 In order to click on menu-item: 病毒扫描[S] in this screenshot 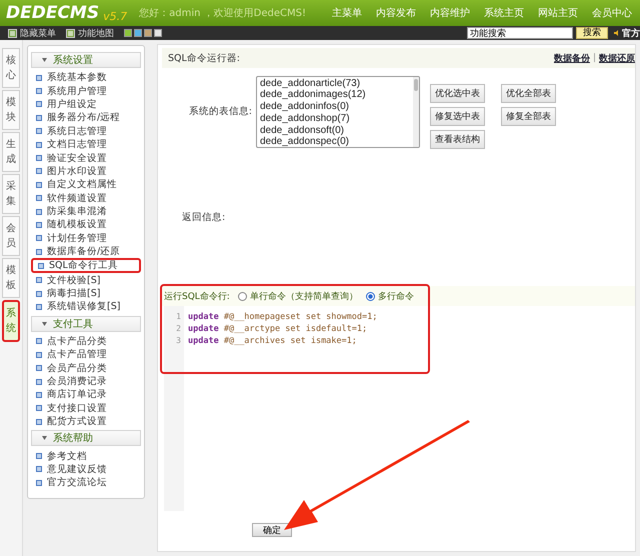, I will do `click(86, 293)`.